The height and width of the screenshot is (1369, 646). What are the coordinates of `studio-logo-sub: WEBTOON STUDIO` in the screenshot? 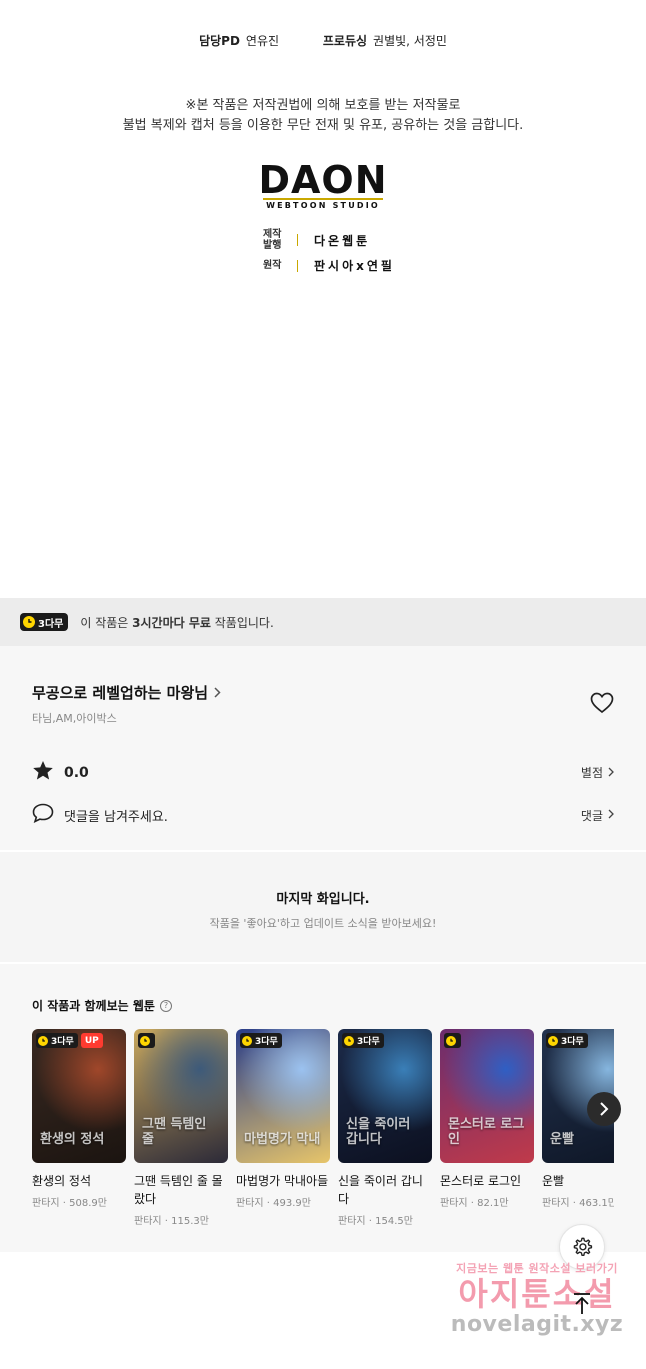 It's located at (323, 205).